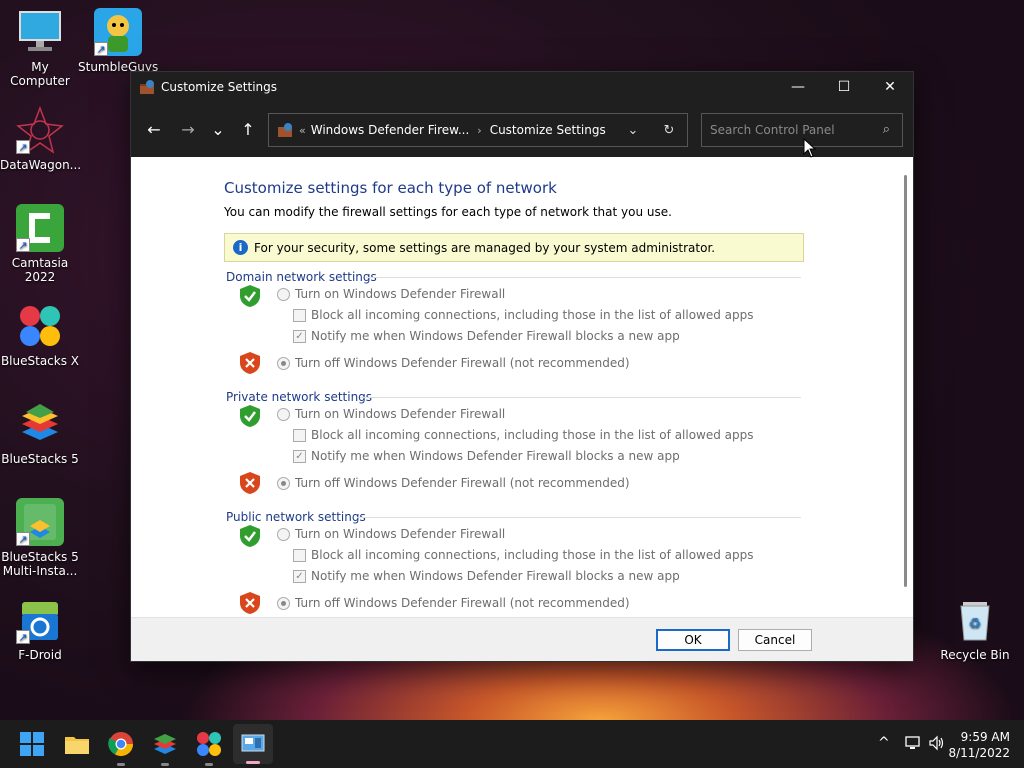  I want to click on network-icon, so click(913, 743).